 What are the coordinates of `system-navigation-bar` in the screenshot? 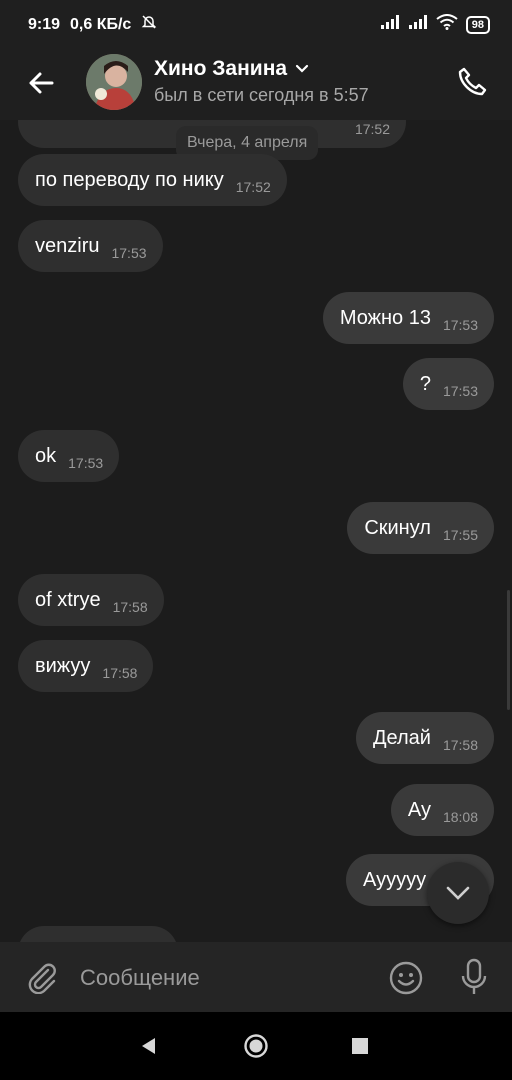 It's located at (256, 1046).